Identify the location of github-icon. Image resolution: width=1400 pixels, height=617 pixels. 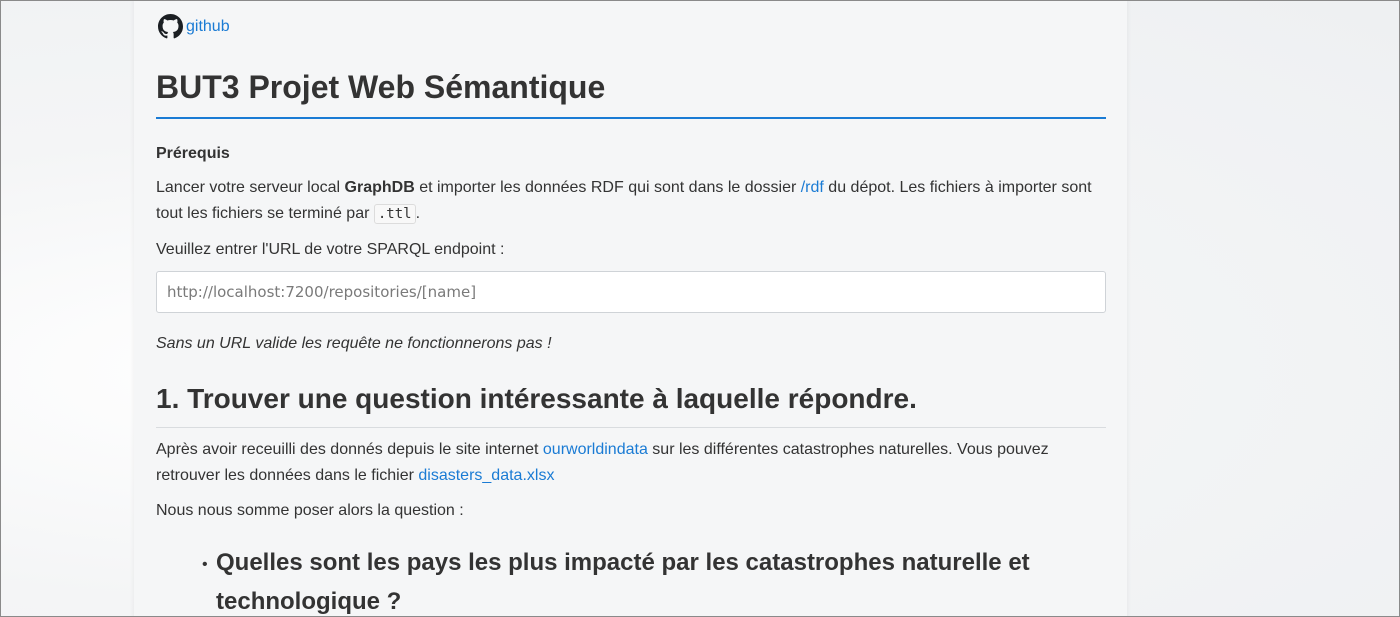
(170, 26).